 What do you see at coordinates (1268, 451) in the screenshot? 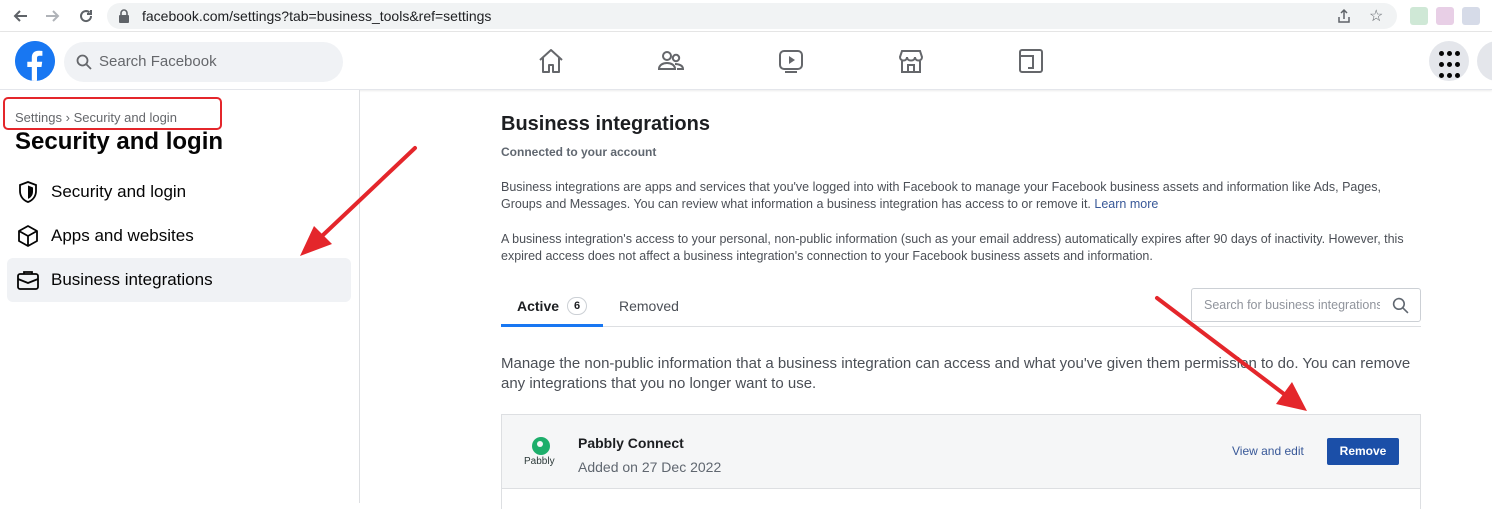
I see `view-and-edit-link: View and edit` at bounding box center [1268, 451].